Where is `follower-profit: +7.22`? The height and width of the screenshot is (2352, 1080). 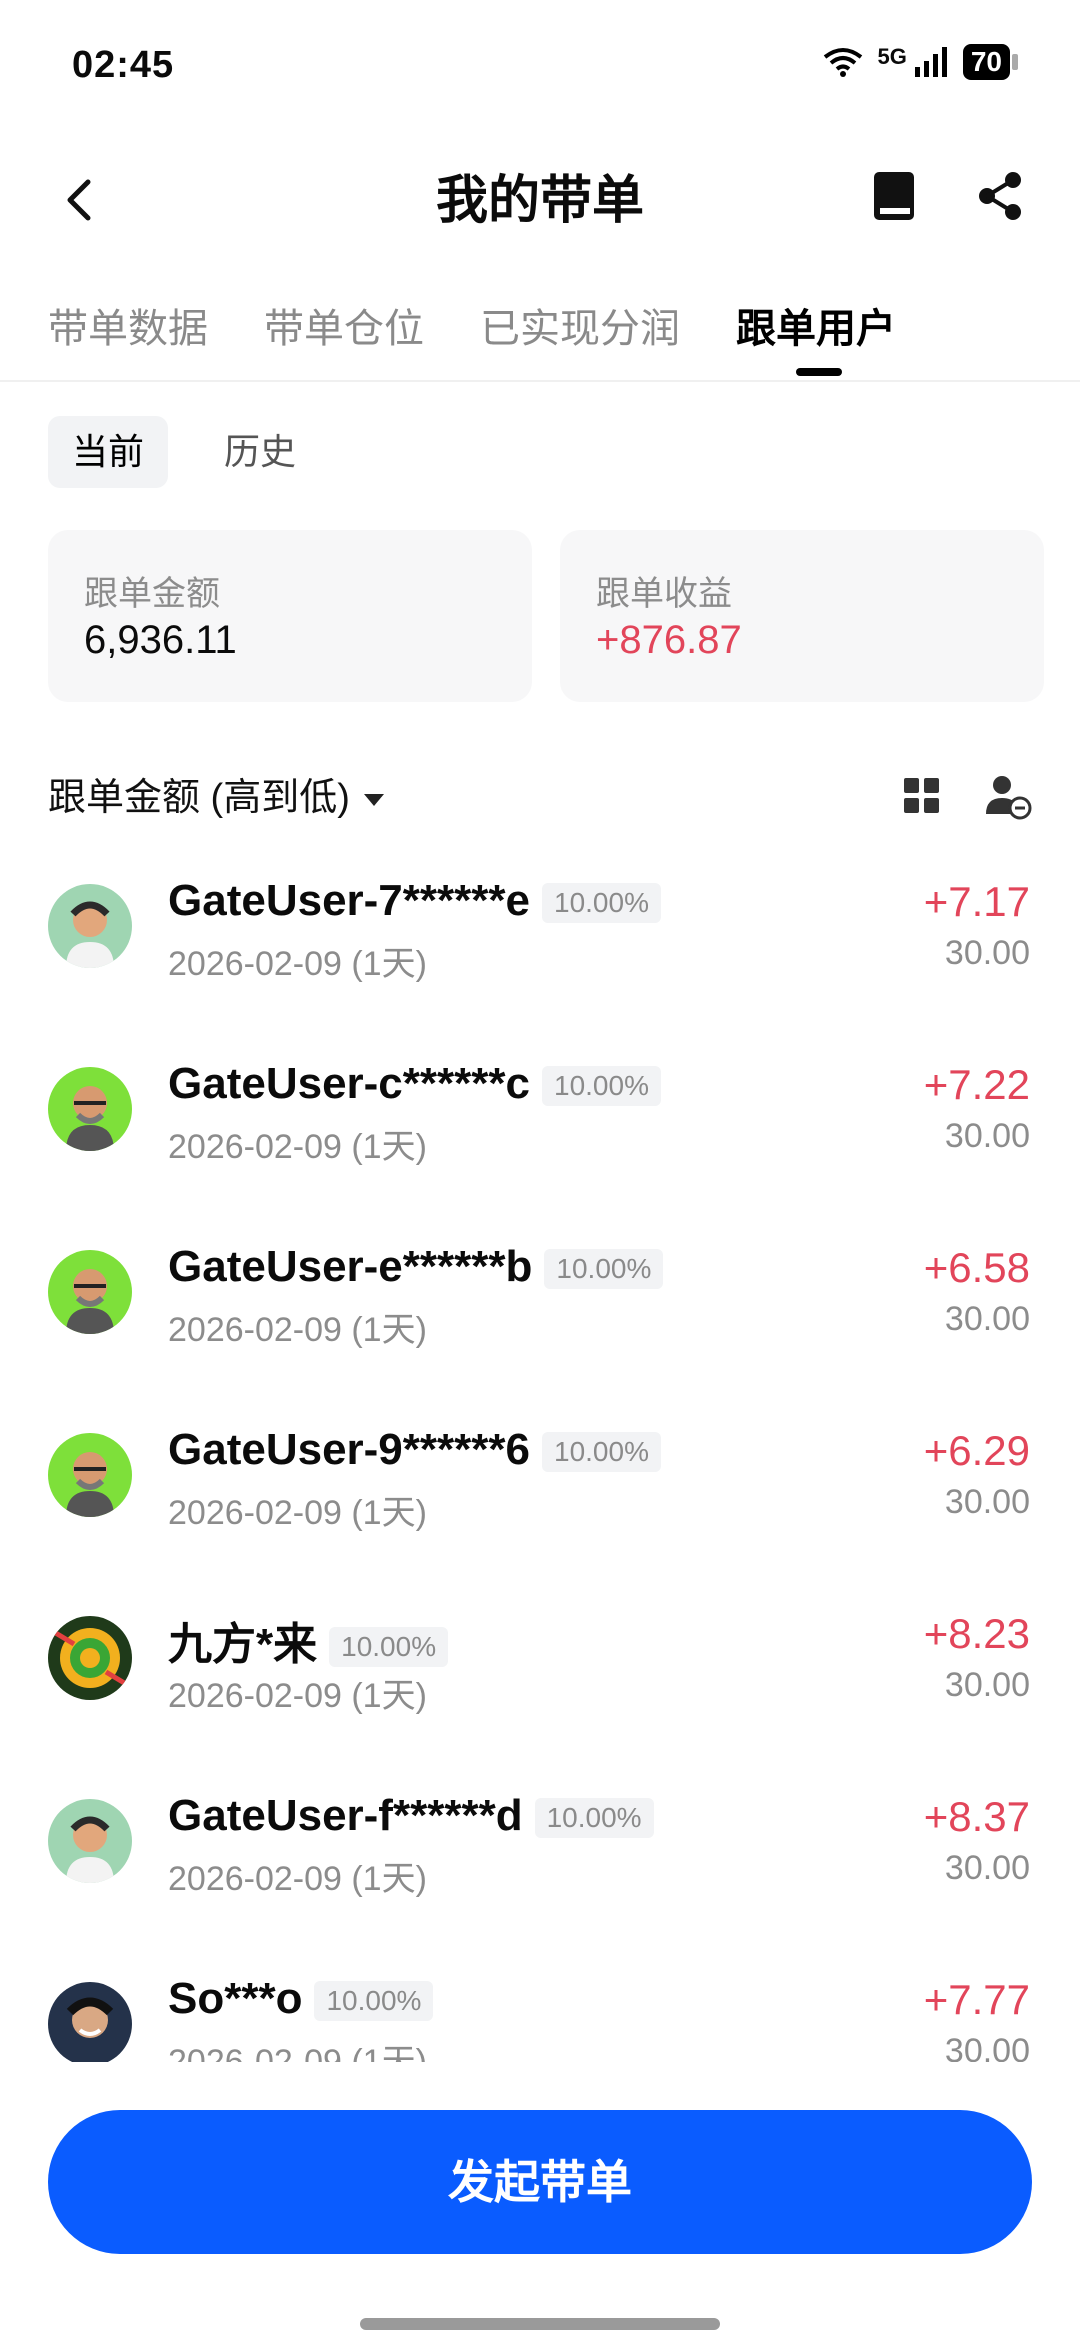
follower-profit: +7.22 is located at coordinates (976, 1084).